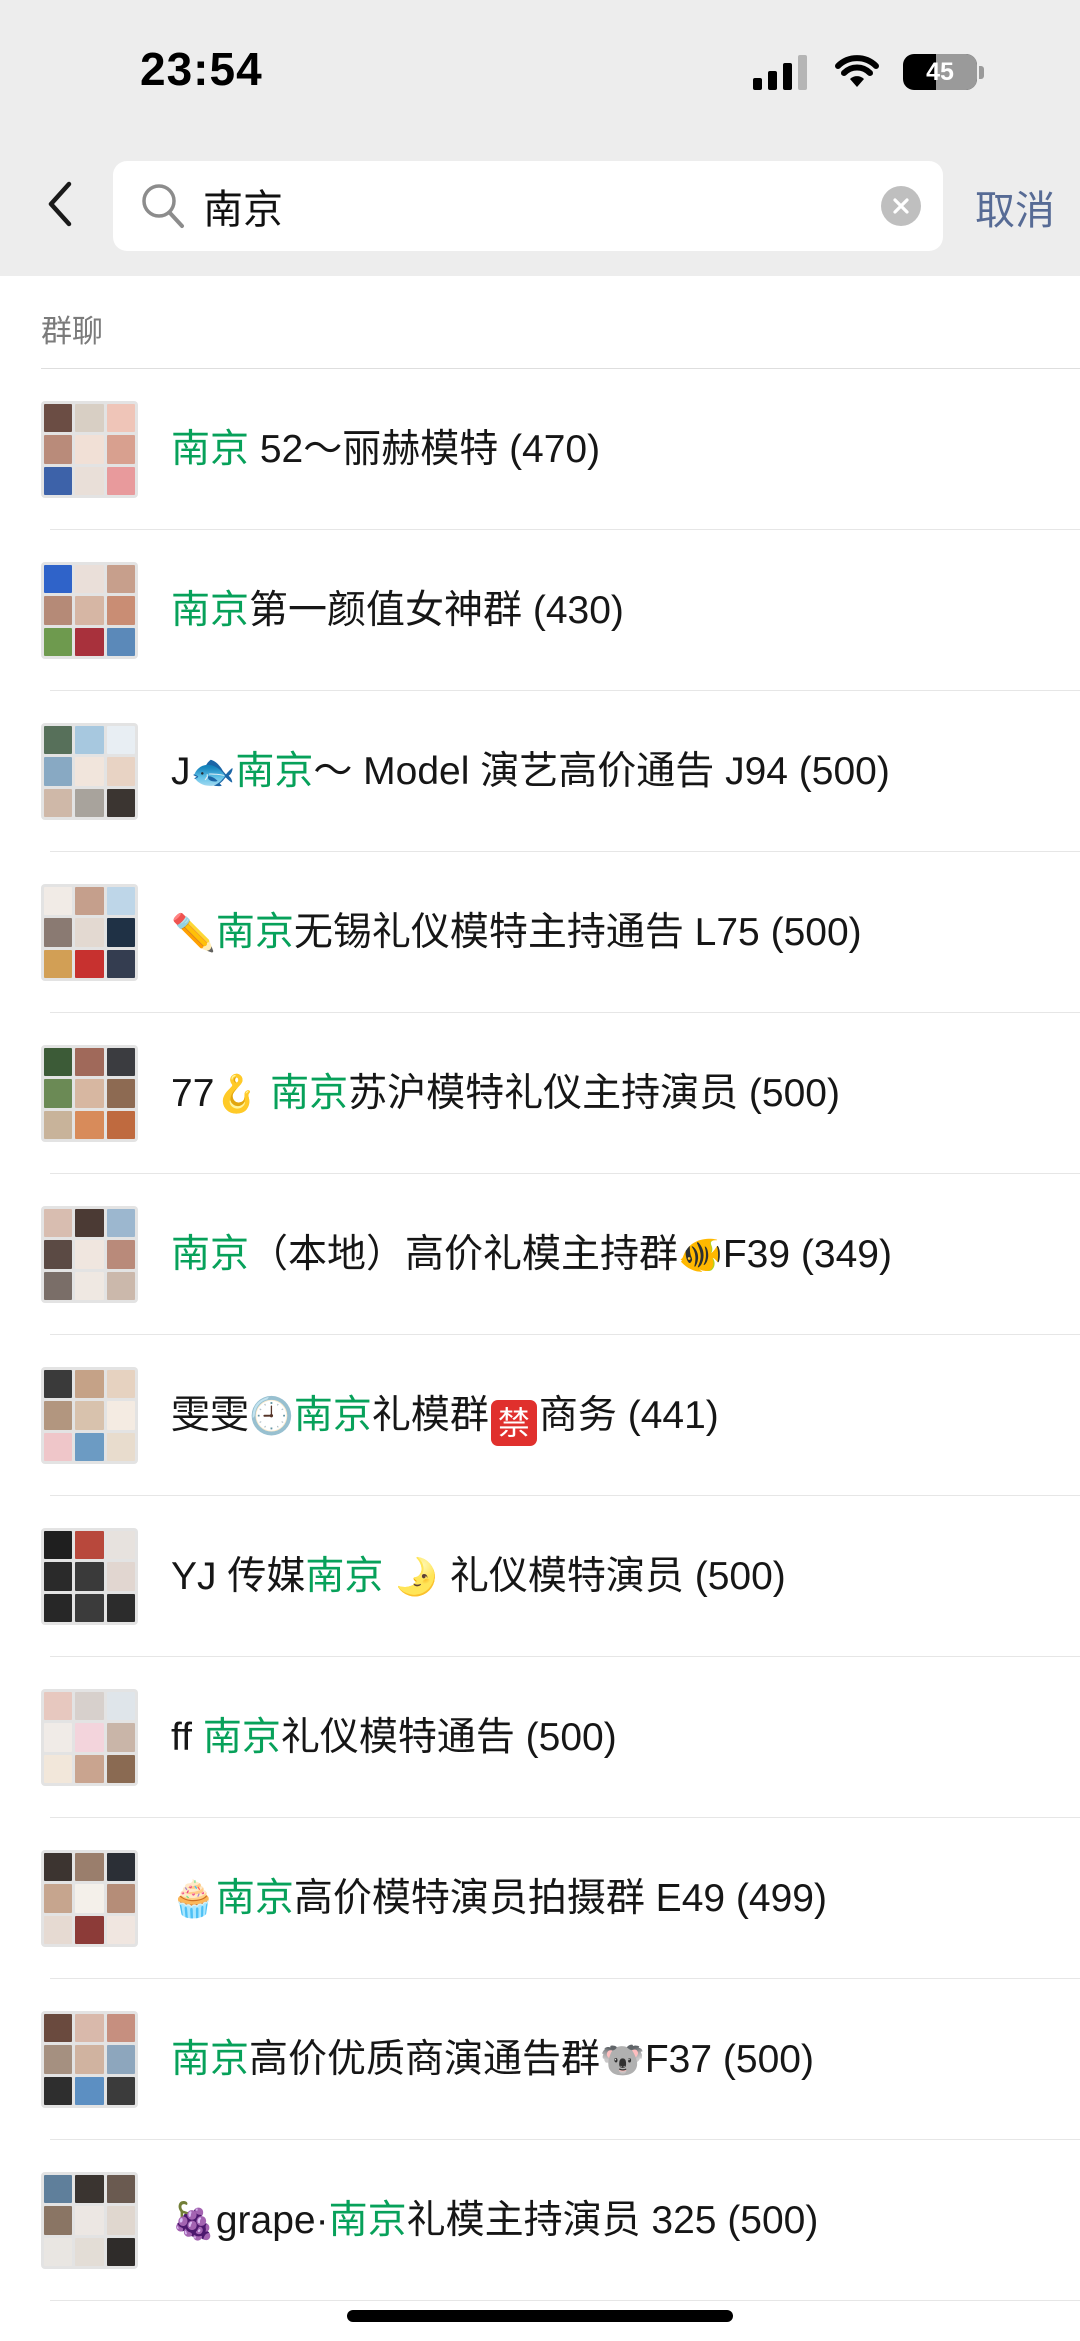 The height and width of the screenshot is (2341, 1080). I want to click on group-name: 南京 52～丽赫模特 (470), so click(385, 449).